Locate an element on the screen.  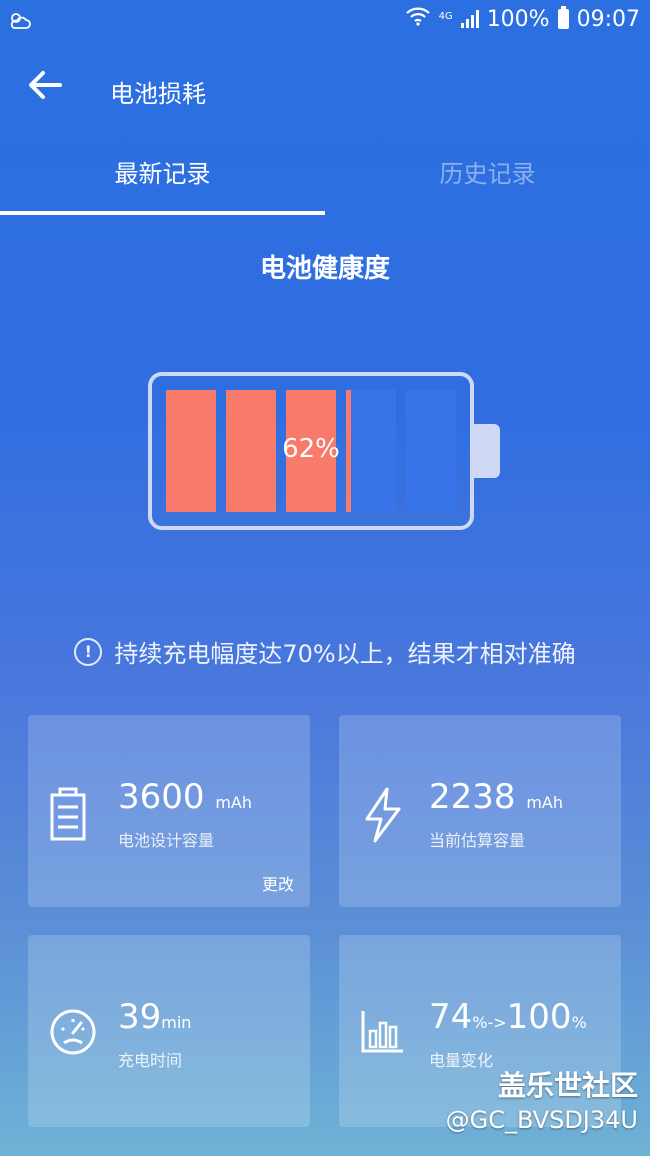
charge-change-value: 74%->100% is located at coordinates (508, 1017).